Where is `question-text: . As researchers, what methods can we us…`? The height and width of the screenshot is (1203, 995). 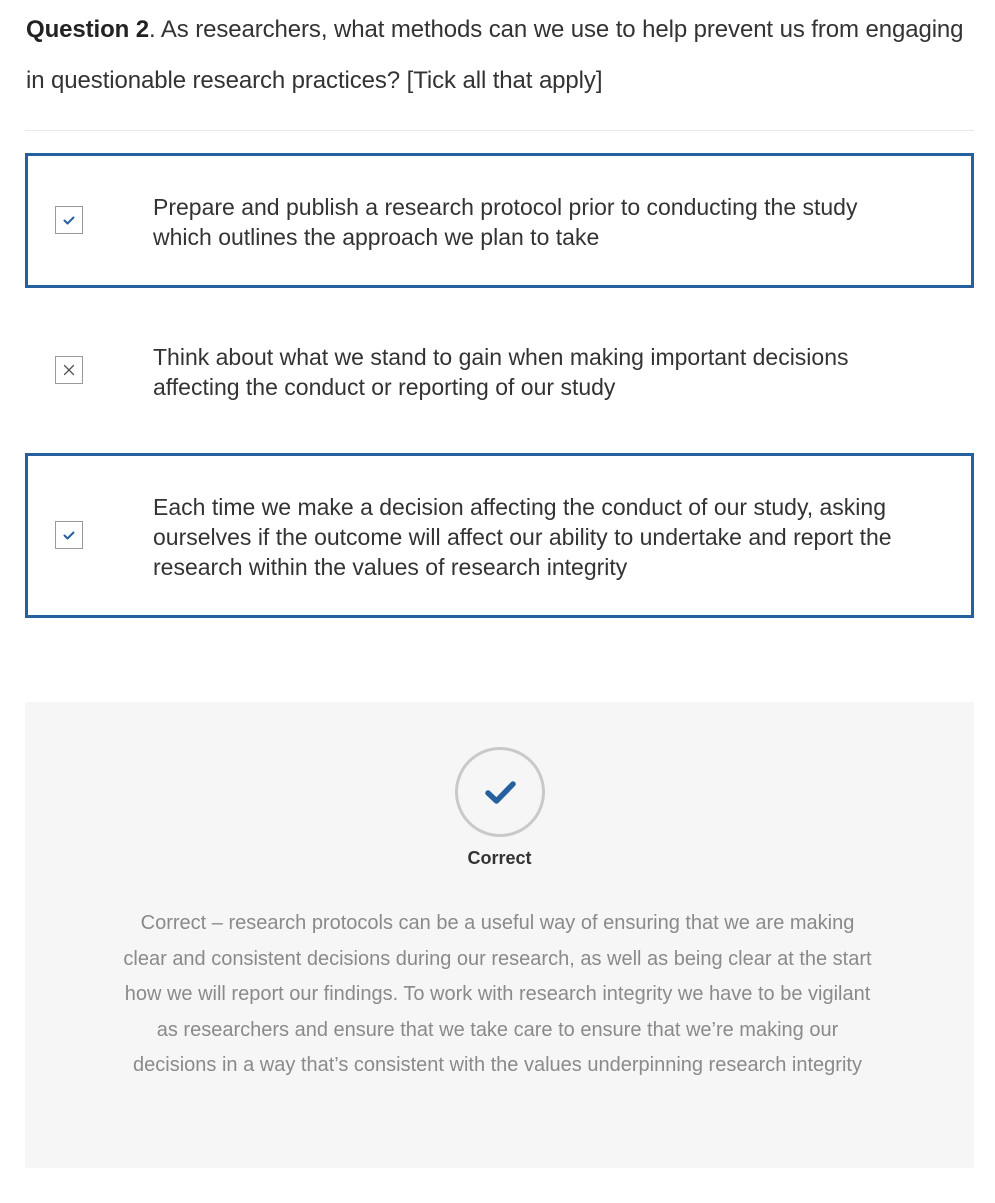 question-text: . As researchers, what methods can we us… is located at coordinates (495, 55).